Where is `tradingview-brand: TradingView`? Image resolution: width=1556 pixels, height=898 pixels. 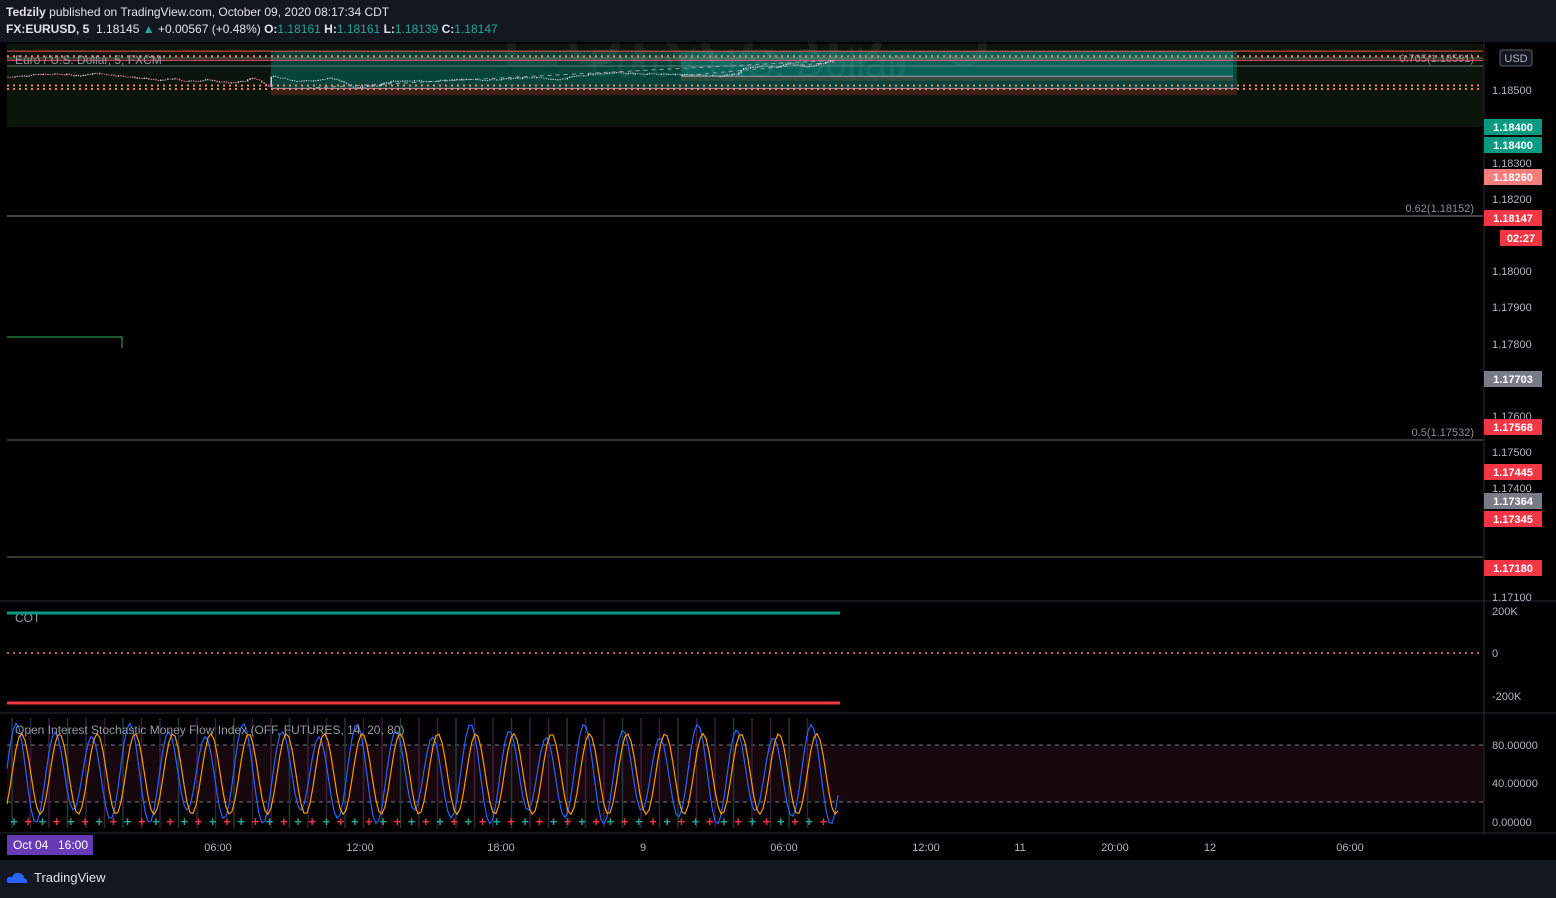
tradingview-brand: TradingView is located at coordinates (70, 877).